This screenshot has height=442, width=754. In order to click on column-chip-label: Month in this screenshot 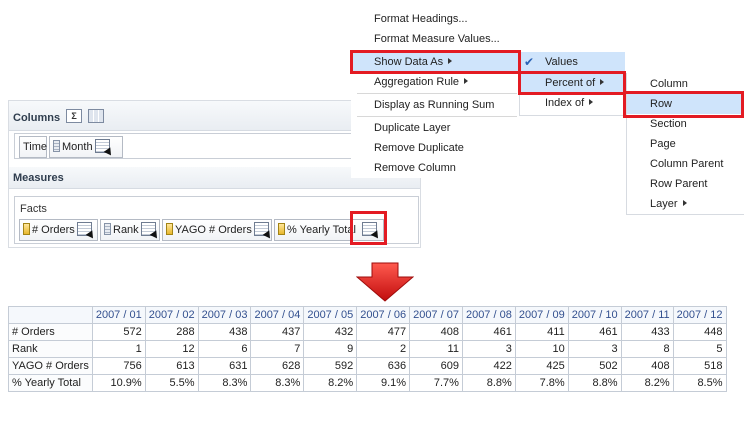, I will do `click(77, 147)`.